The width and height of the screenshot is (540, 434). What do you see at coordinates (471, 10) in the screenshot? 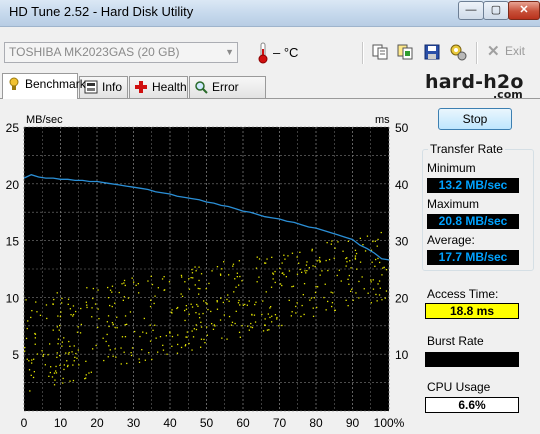
I see `minimize-button: —` at bounding box center [471, 10].